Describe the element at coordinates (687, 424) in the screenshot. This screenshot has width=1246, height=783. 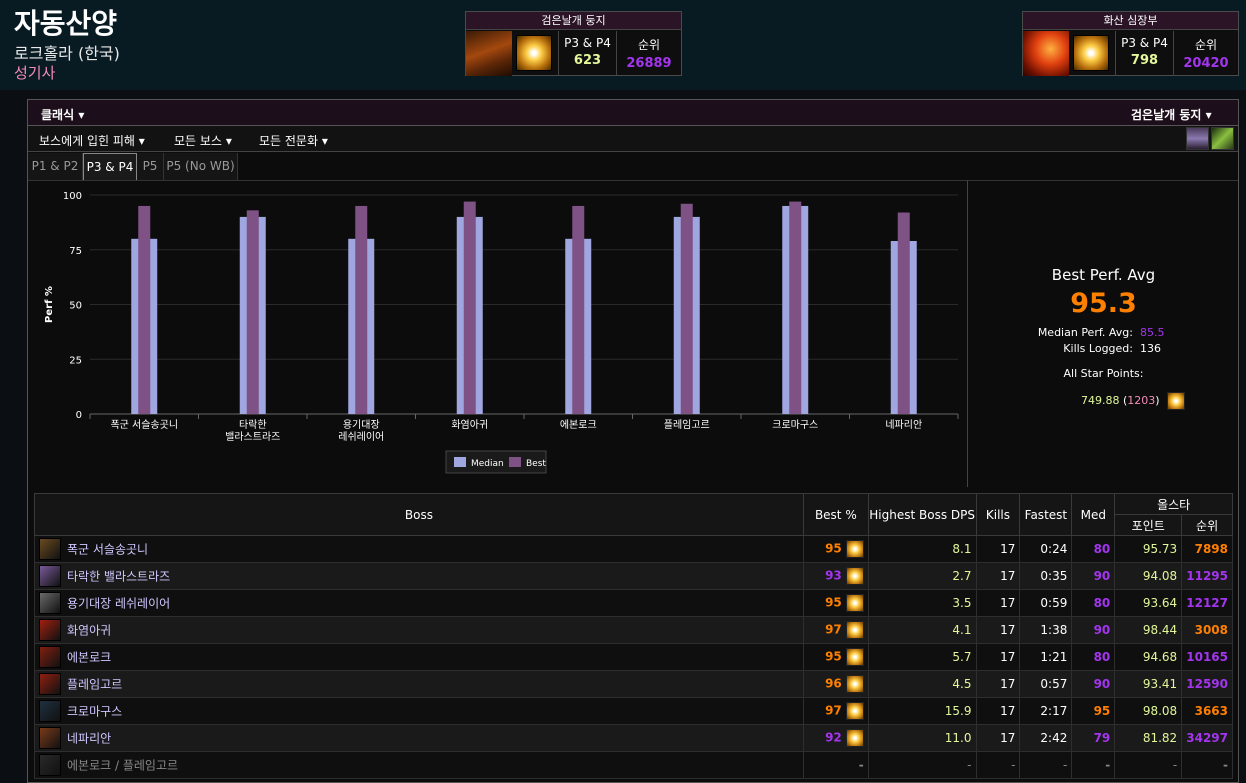
I see `x-tick-label: 플레임고르` at that location.